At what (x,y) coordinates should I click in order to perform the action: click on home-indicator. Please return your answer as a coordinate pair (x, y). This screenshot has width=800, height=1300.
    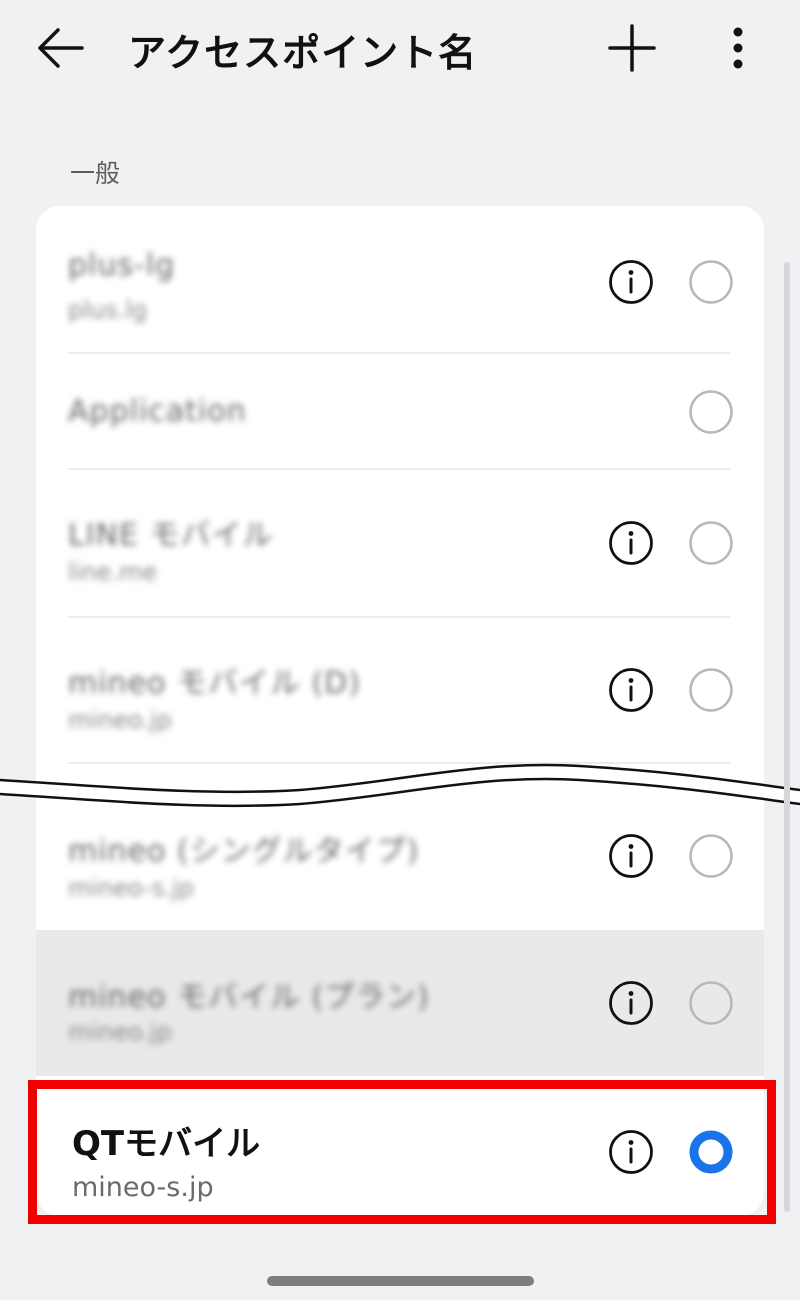
    Looking at the image, I should click on (400, 1281).